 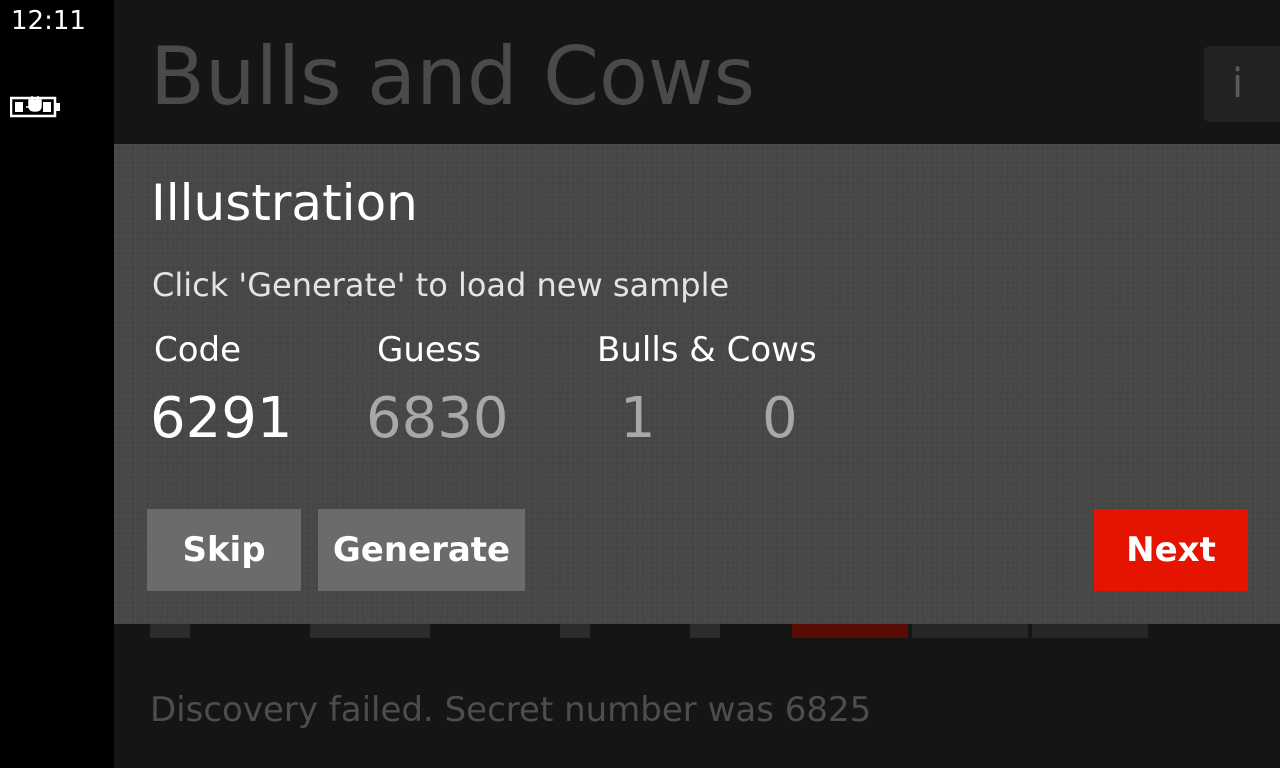 What do you see at coordinates (421, 550) in the screenshot?
I see `generate-button: Generate` at bounding box center [421, 550].